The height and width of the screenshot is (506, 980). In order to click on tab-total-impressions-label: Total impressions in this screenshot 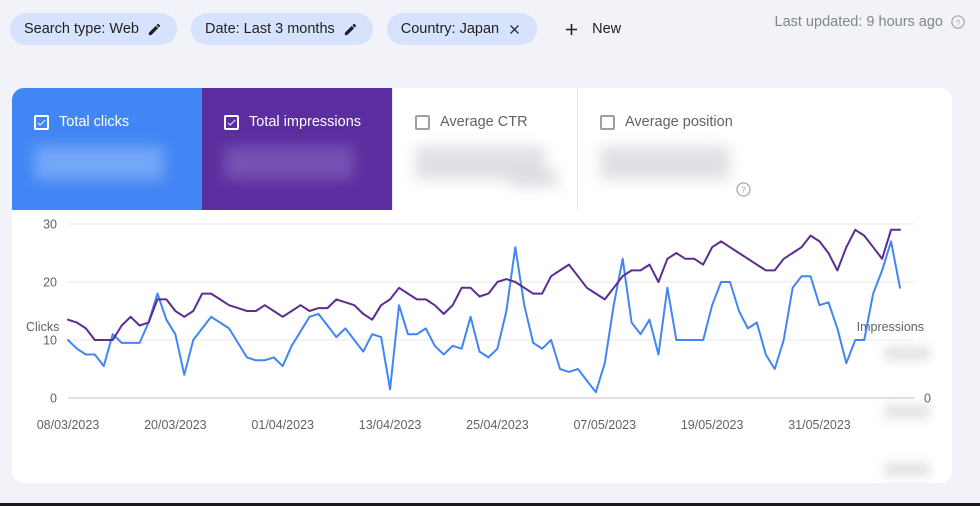, I will do `click(305, 122)`.